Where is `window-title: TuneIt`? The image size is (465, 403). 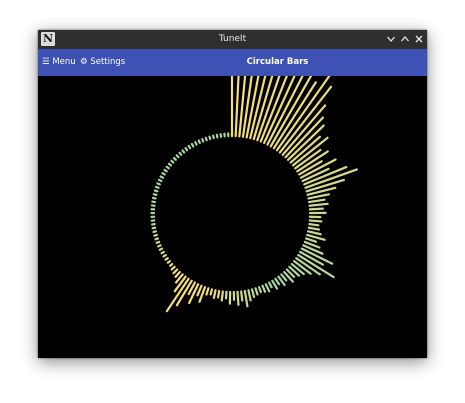
window-title: TuneIt is located at coordinates (232, 39).